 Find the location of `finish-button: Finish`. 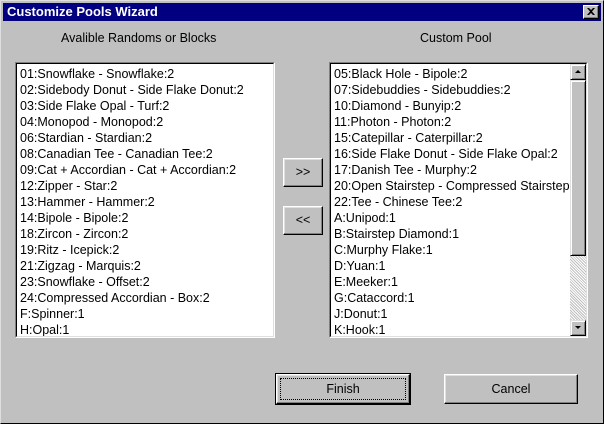

finish-button: Finish is located at coordinates (343, 389).